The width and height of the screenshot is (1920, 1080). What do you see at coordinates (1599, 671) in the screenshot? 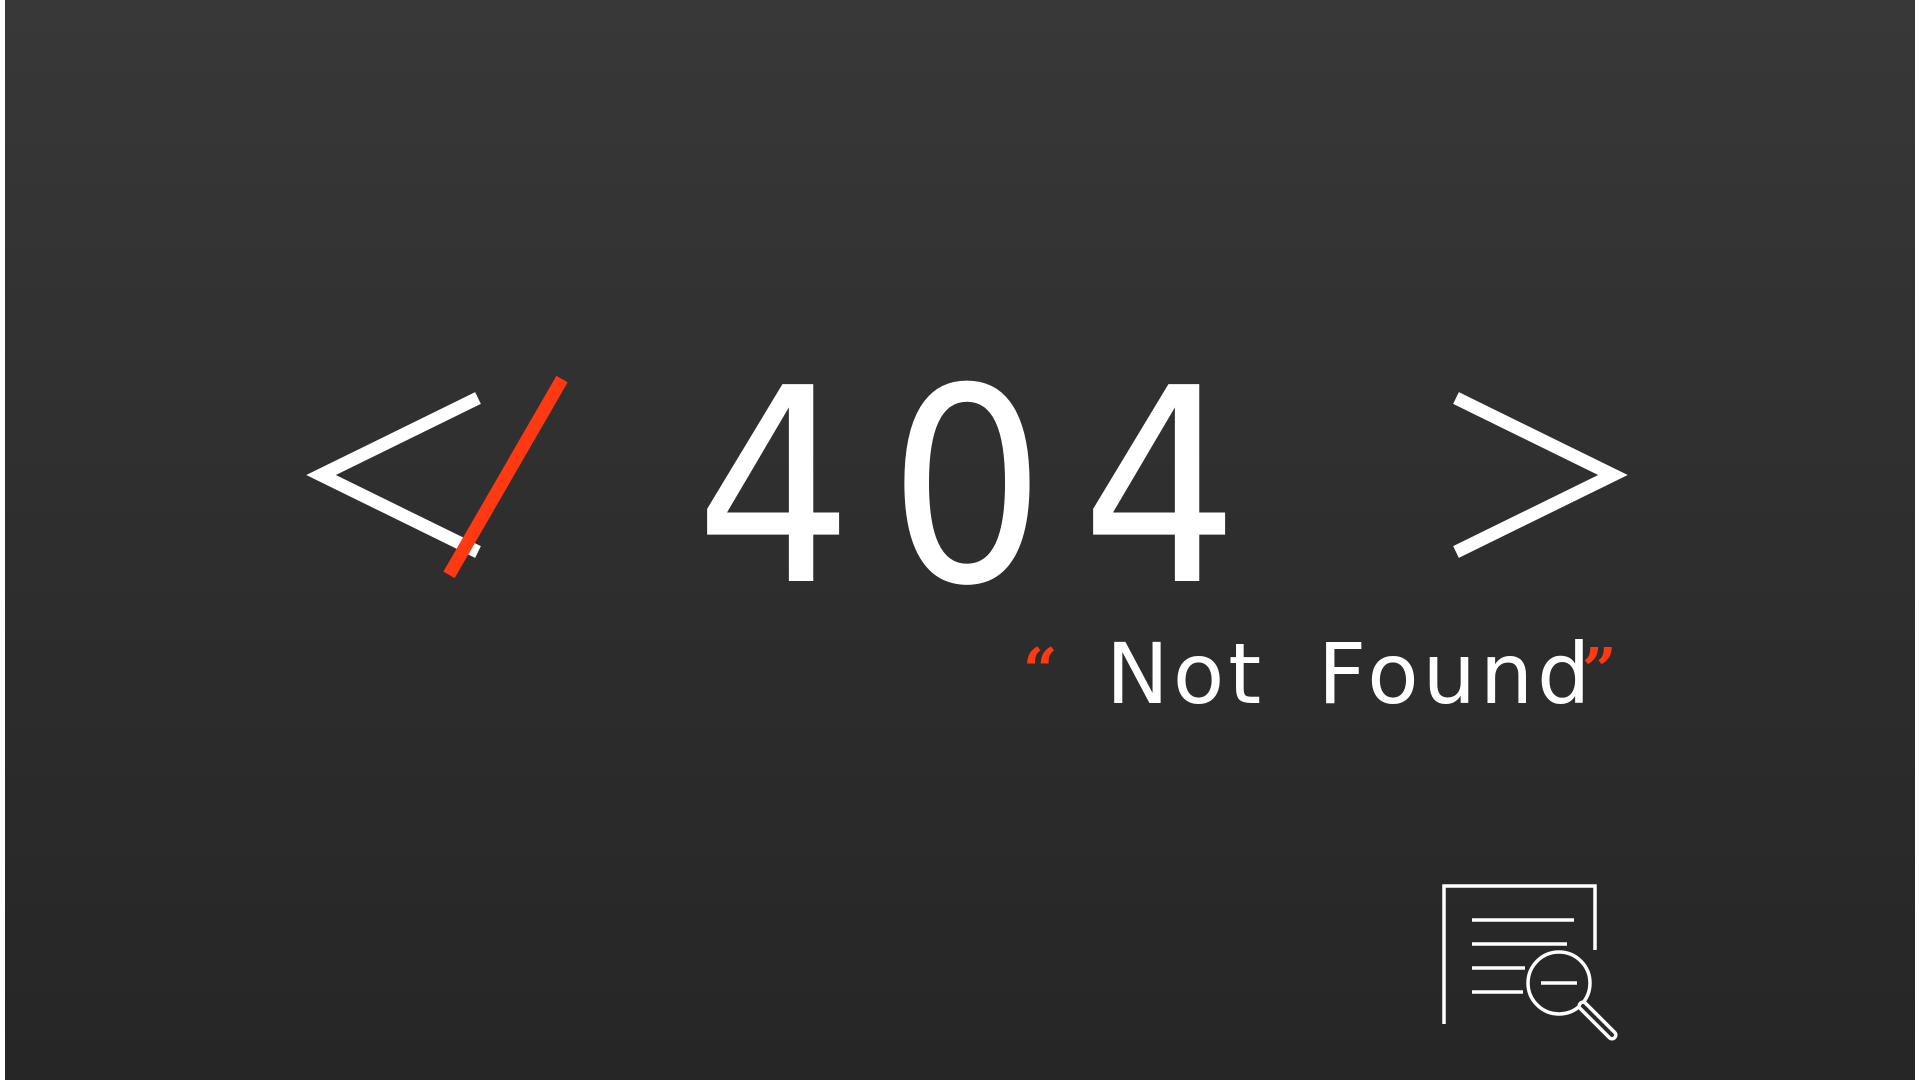
I see `close-quote: ”` at bounding box center [1599, 671].